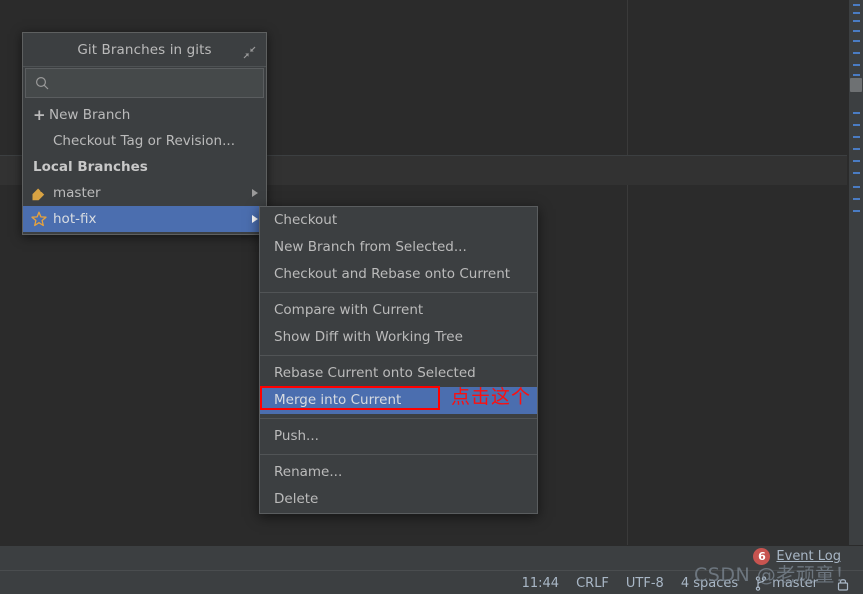 The height and width of the screenshot is (594, 863). Describe the element at coordinates (41, 193) in the screenshot. I see `tag-icon` at that location.